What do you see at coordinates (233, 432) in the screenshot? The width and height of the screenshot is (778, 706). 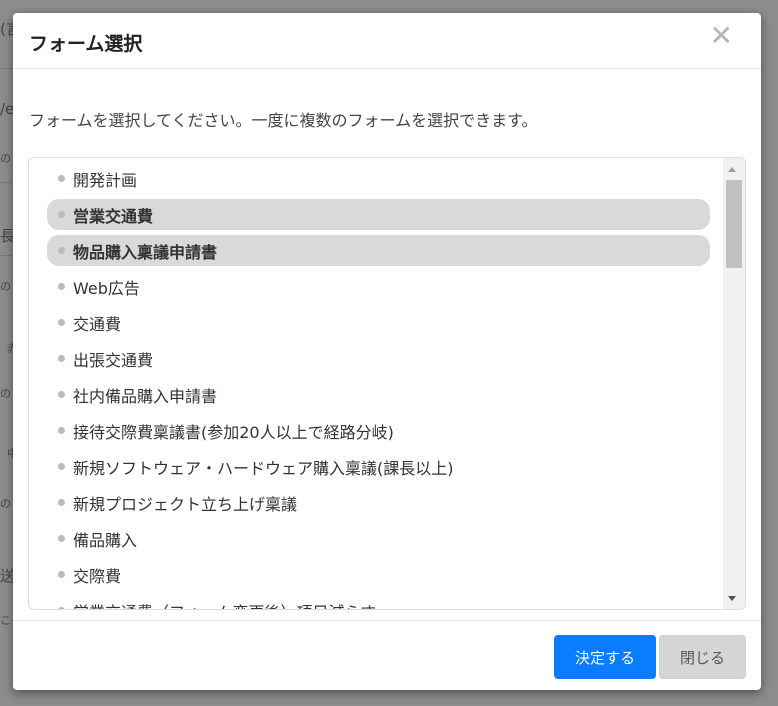 I see `list-item-label: 接待交際費稟議書(参加20人以上で経路分岐)` at bounding box center [233, 432].